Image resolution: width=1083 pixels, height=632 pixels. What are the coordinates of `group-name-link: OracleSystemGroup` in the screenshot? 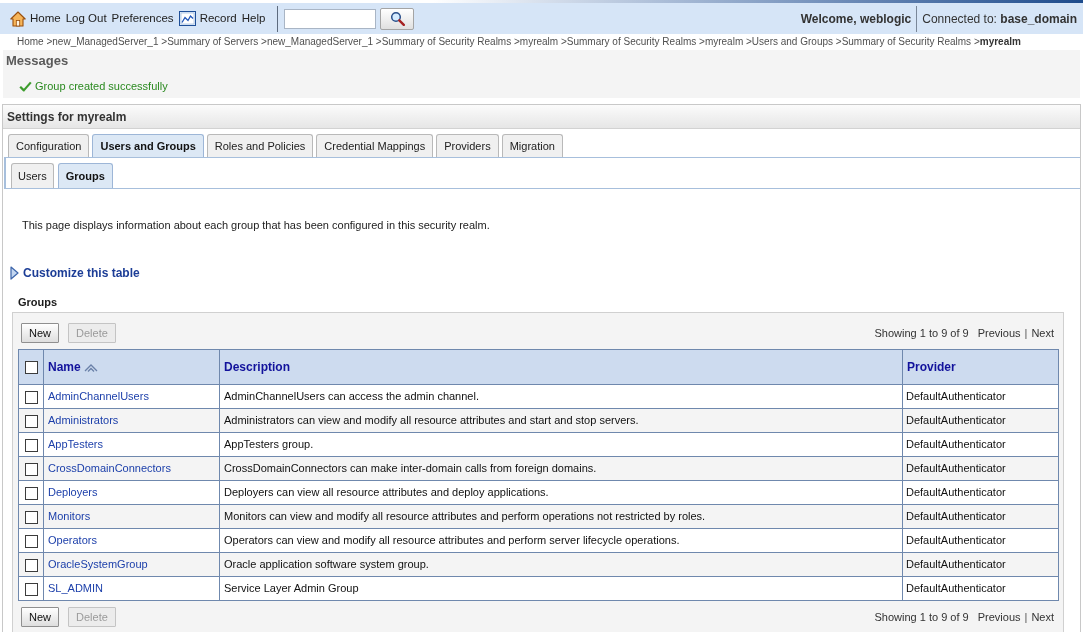 It's located at (98, 564).